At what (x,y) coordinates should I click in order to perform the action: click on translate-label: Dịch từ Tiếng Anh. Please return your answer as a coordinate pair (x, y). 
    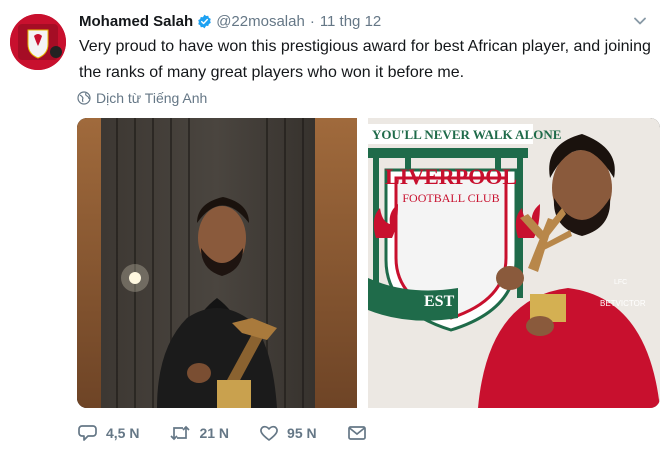
    Looking at the image, I should click on (152, 98).